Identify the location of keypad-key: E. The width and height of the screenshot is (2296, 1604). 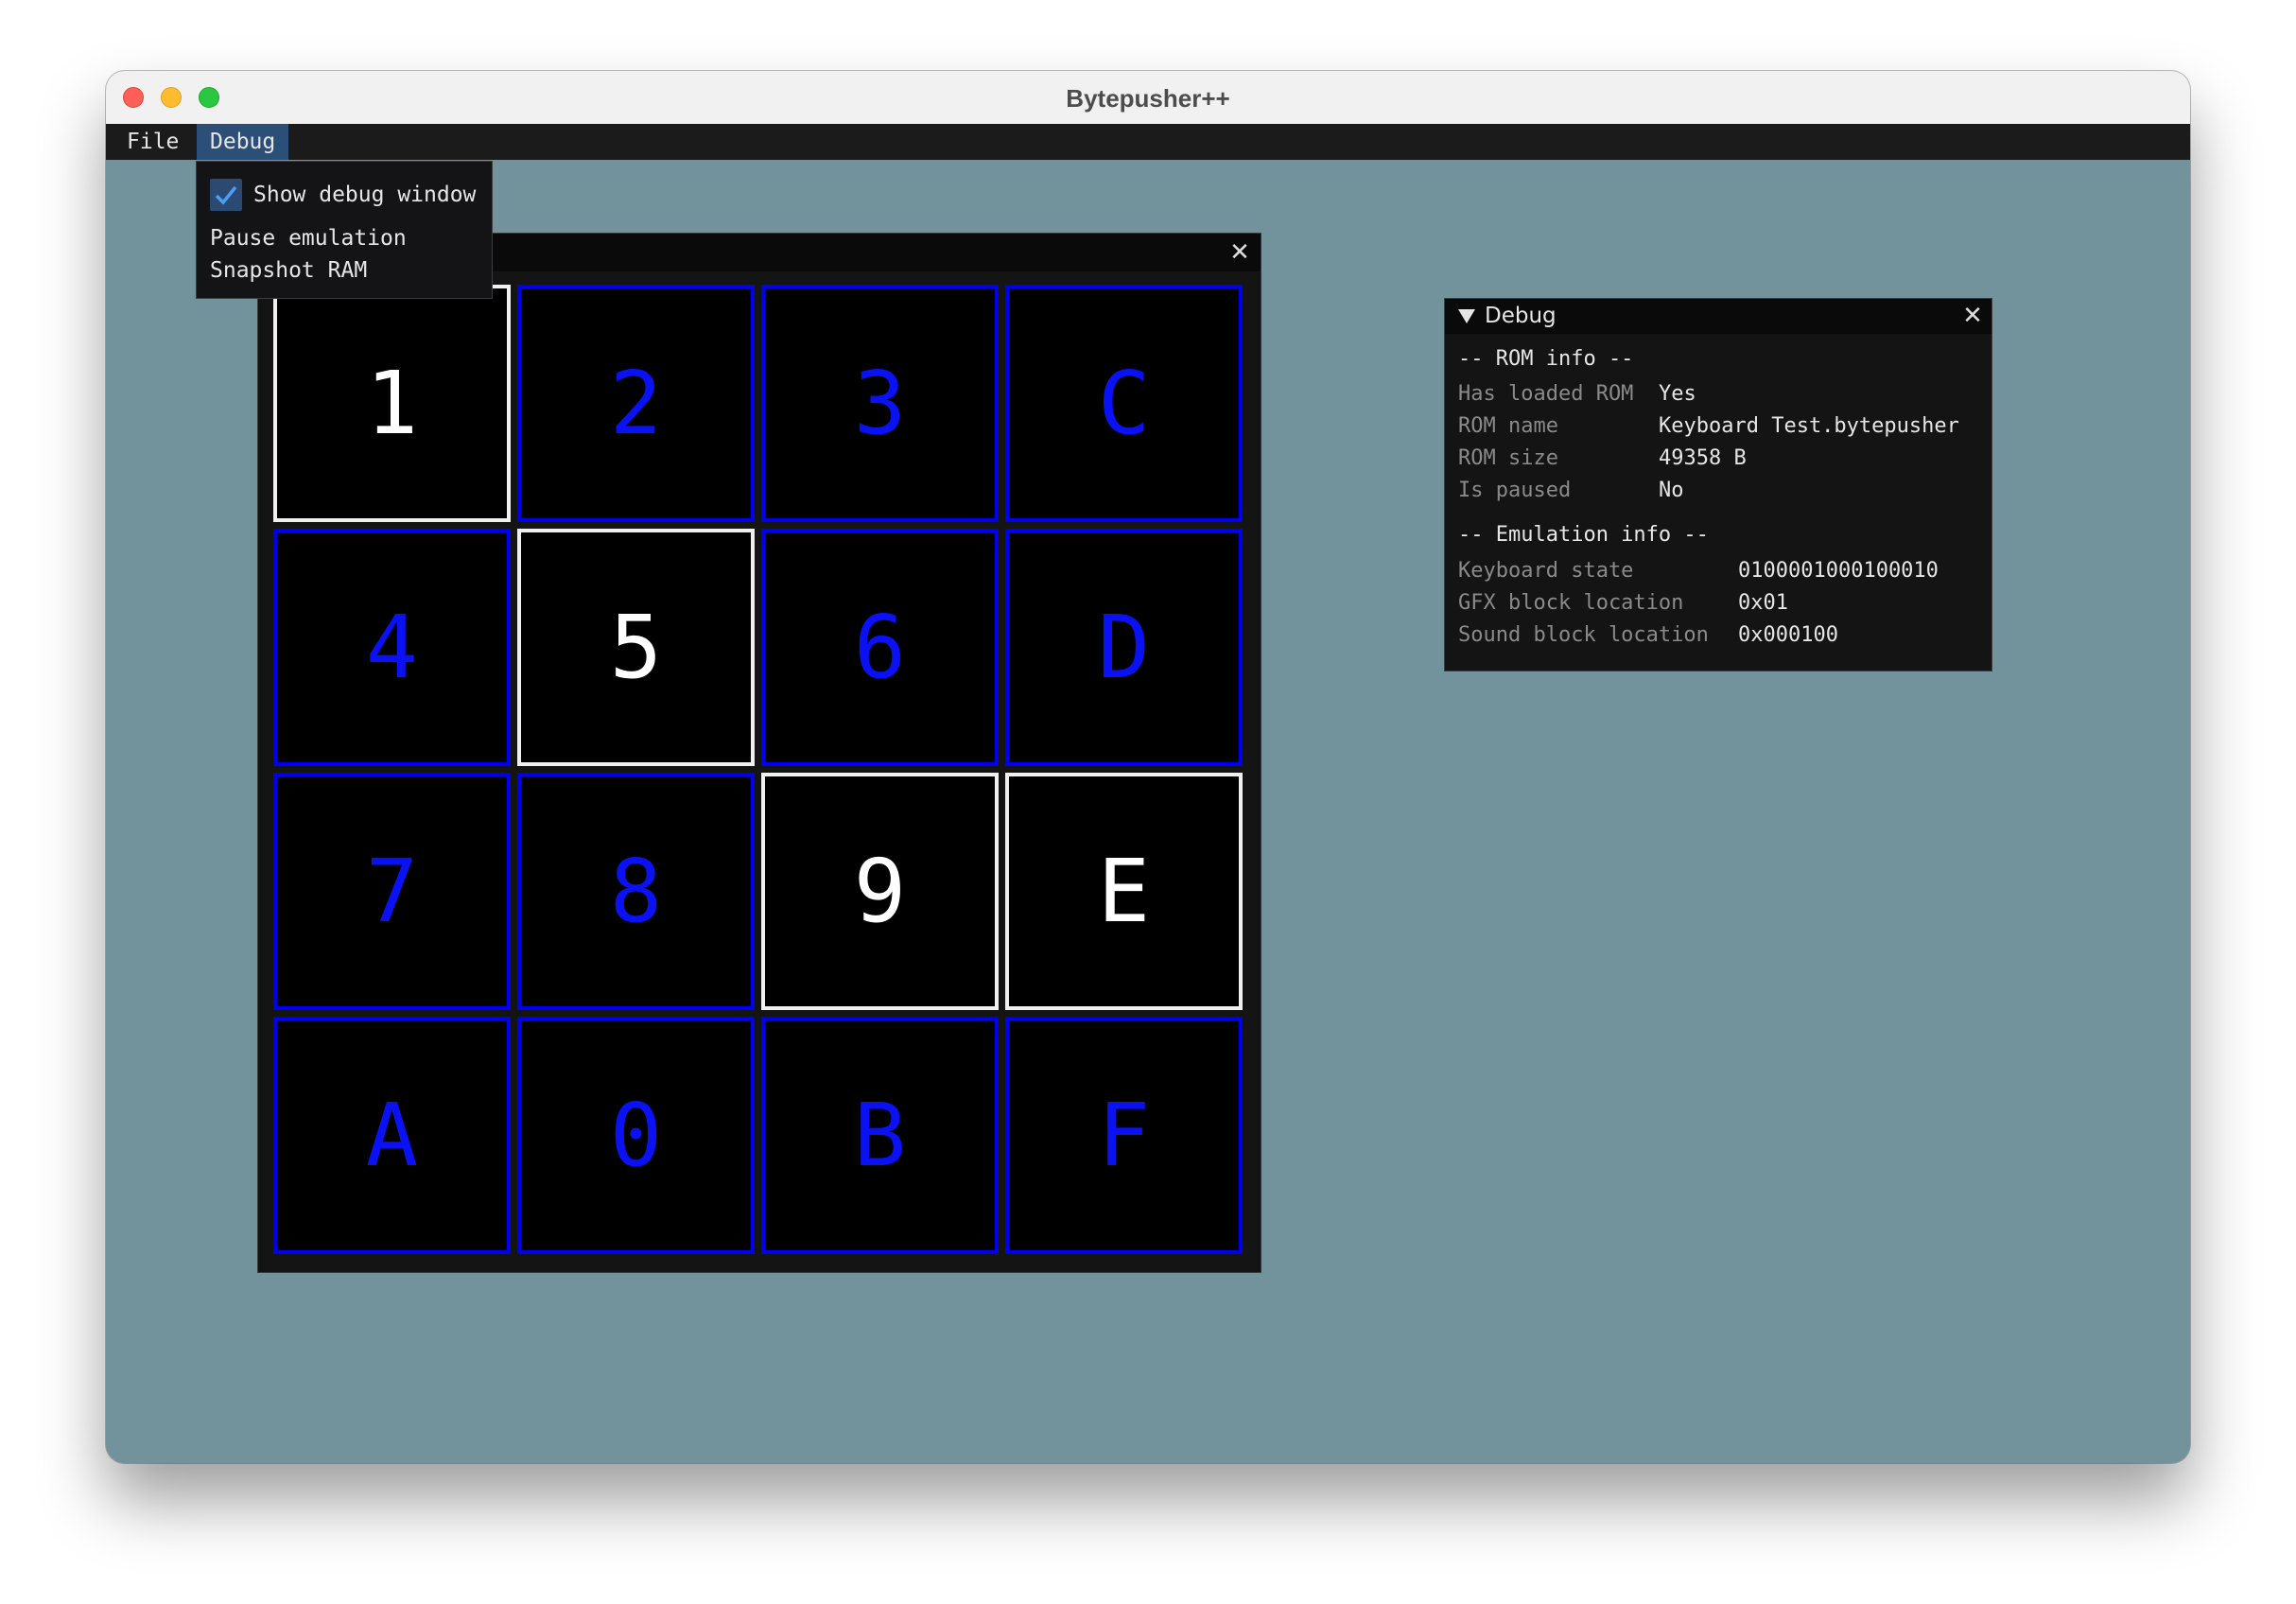
(1124, 892).